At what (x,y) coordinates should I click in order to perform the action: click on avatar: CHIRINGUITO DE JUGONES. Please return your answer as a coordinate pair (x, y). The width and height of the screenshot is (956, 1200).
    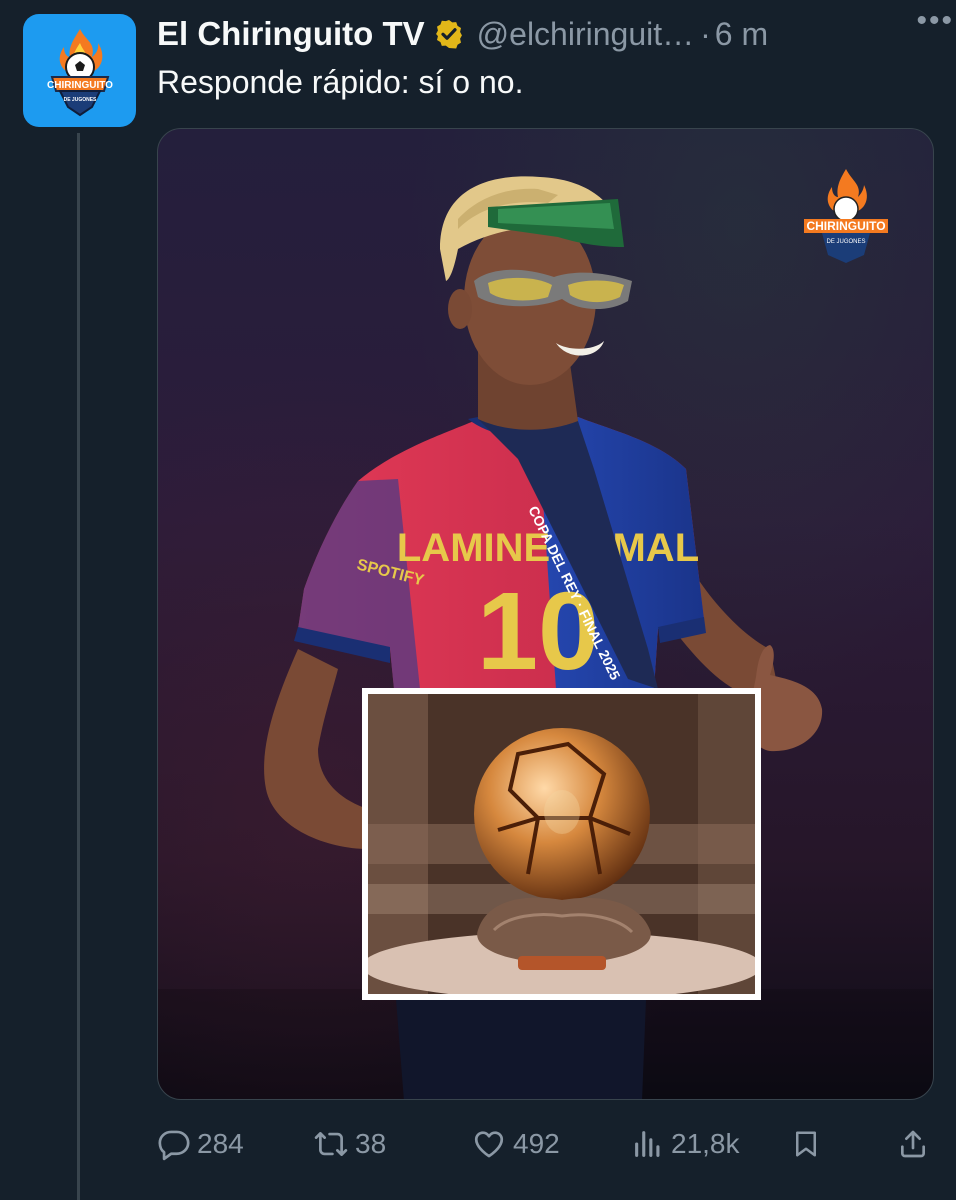
    Looking at the image, I should click on (79, 70).